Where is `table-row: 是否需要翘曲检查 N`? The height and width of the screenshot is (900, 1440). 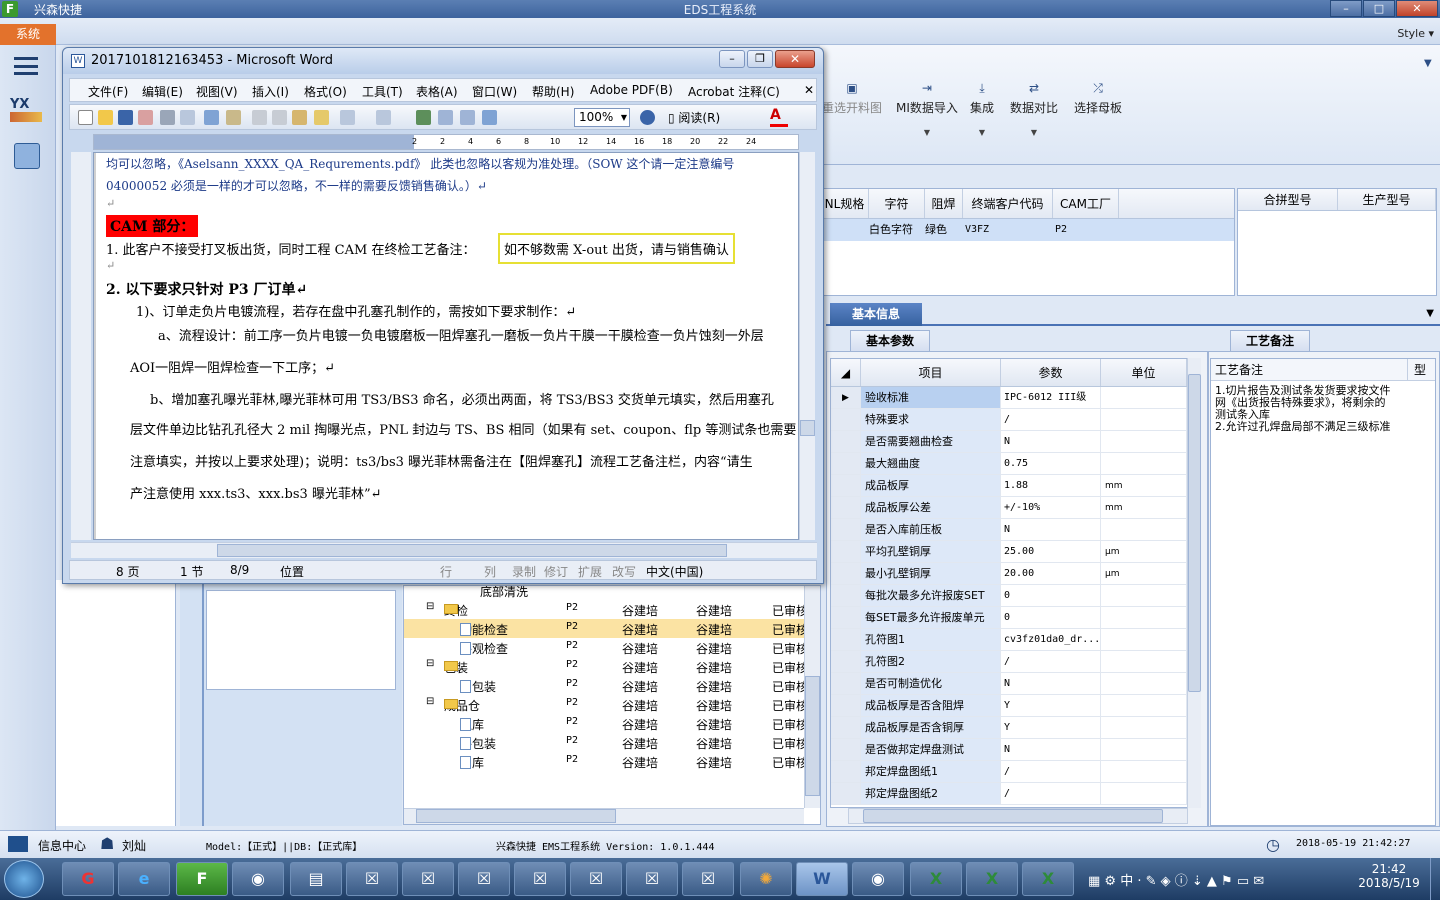 table-row: 是否需要翘曲检查 N is located at coordinates (1015, 442).